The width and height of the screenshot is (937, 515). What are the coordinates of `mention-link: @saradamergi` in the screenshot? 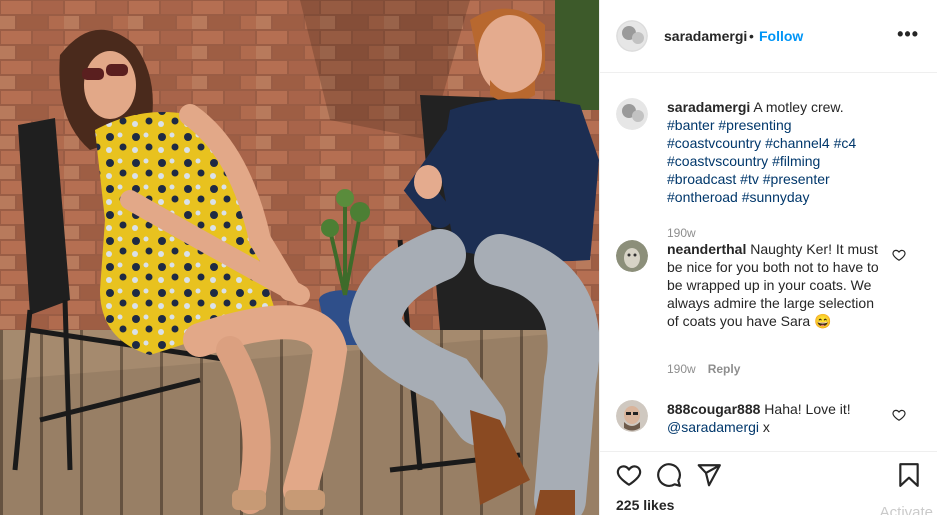 It's located at (713, 427).